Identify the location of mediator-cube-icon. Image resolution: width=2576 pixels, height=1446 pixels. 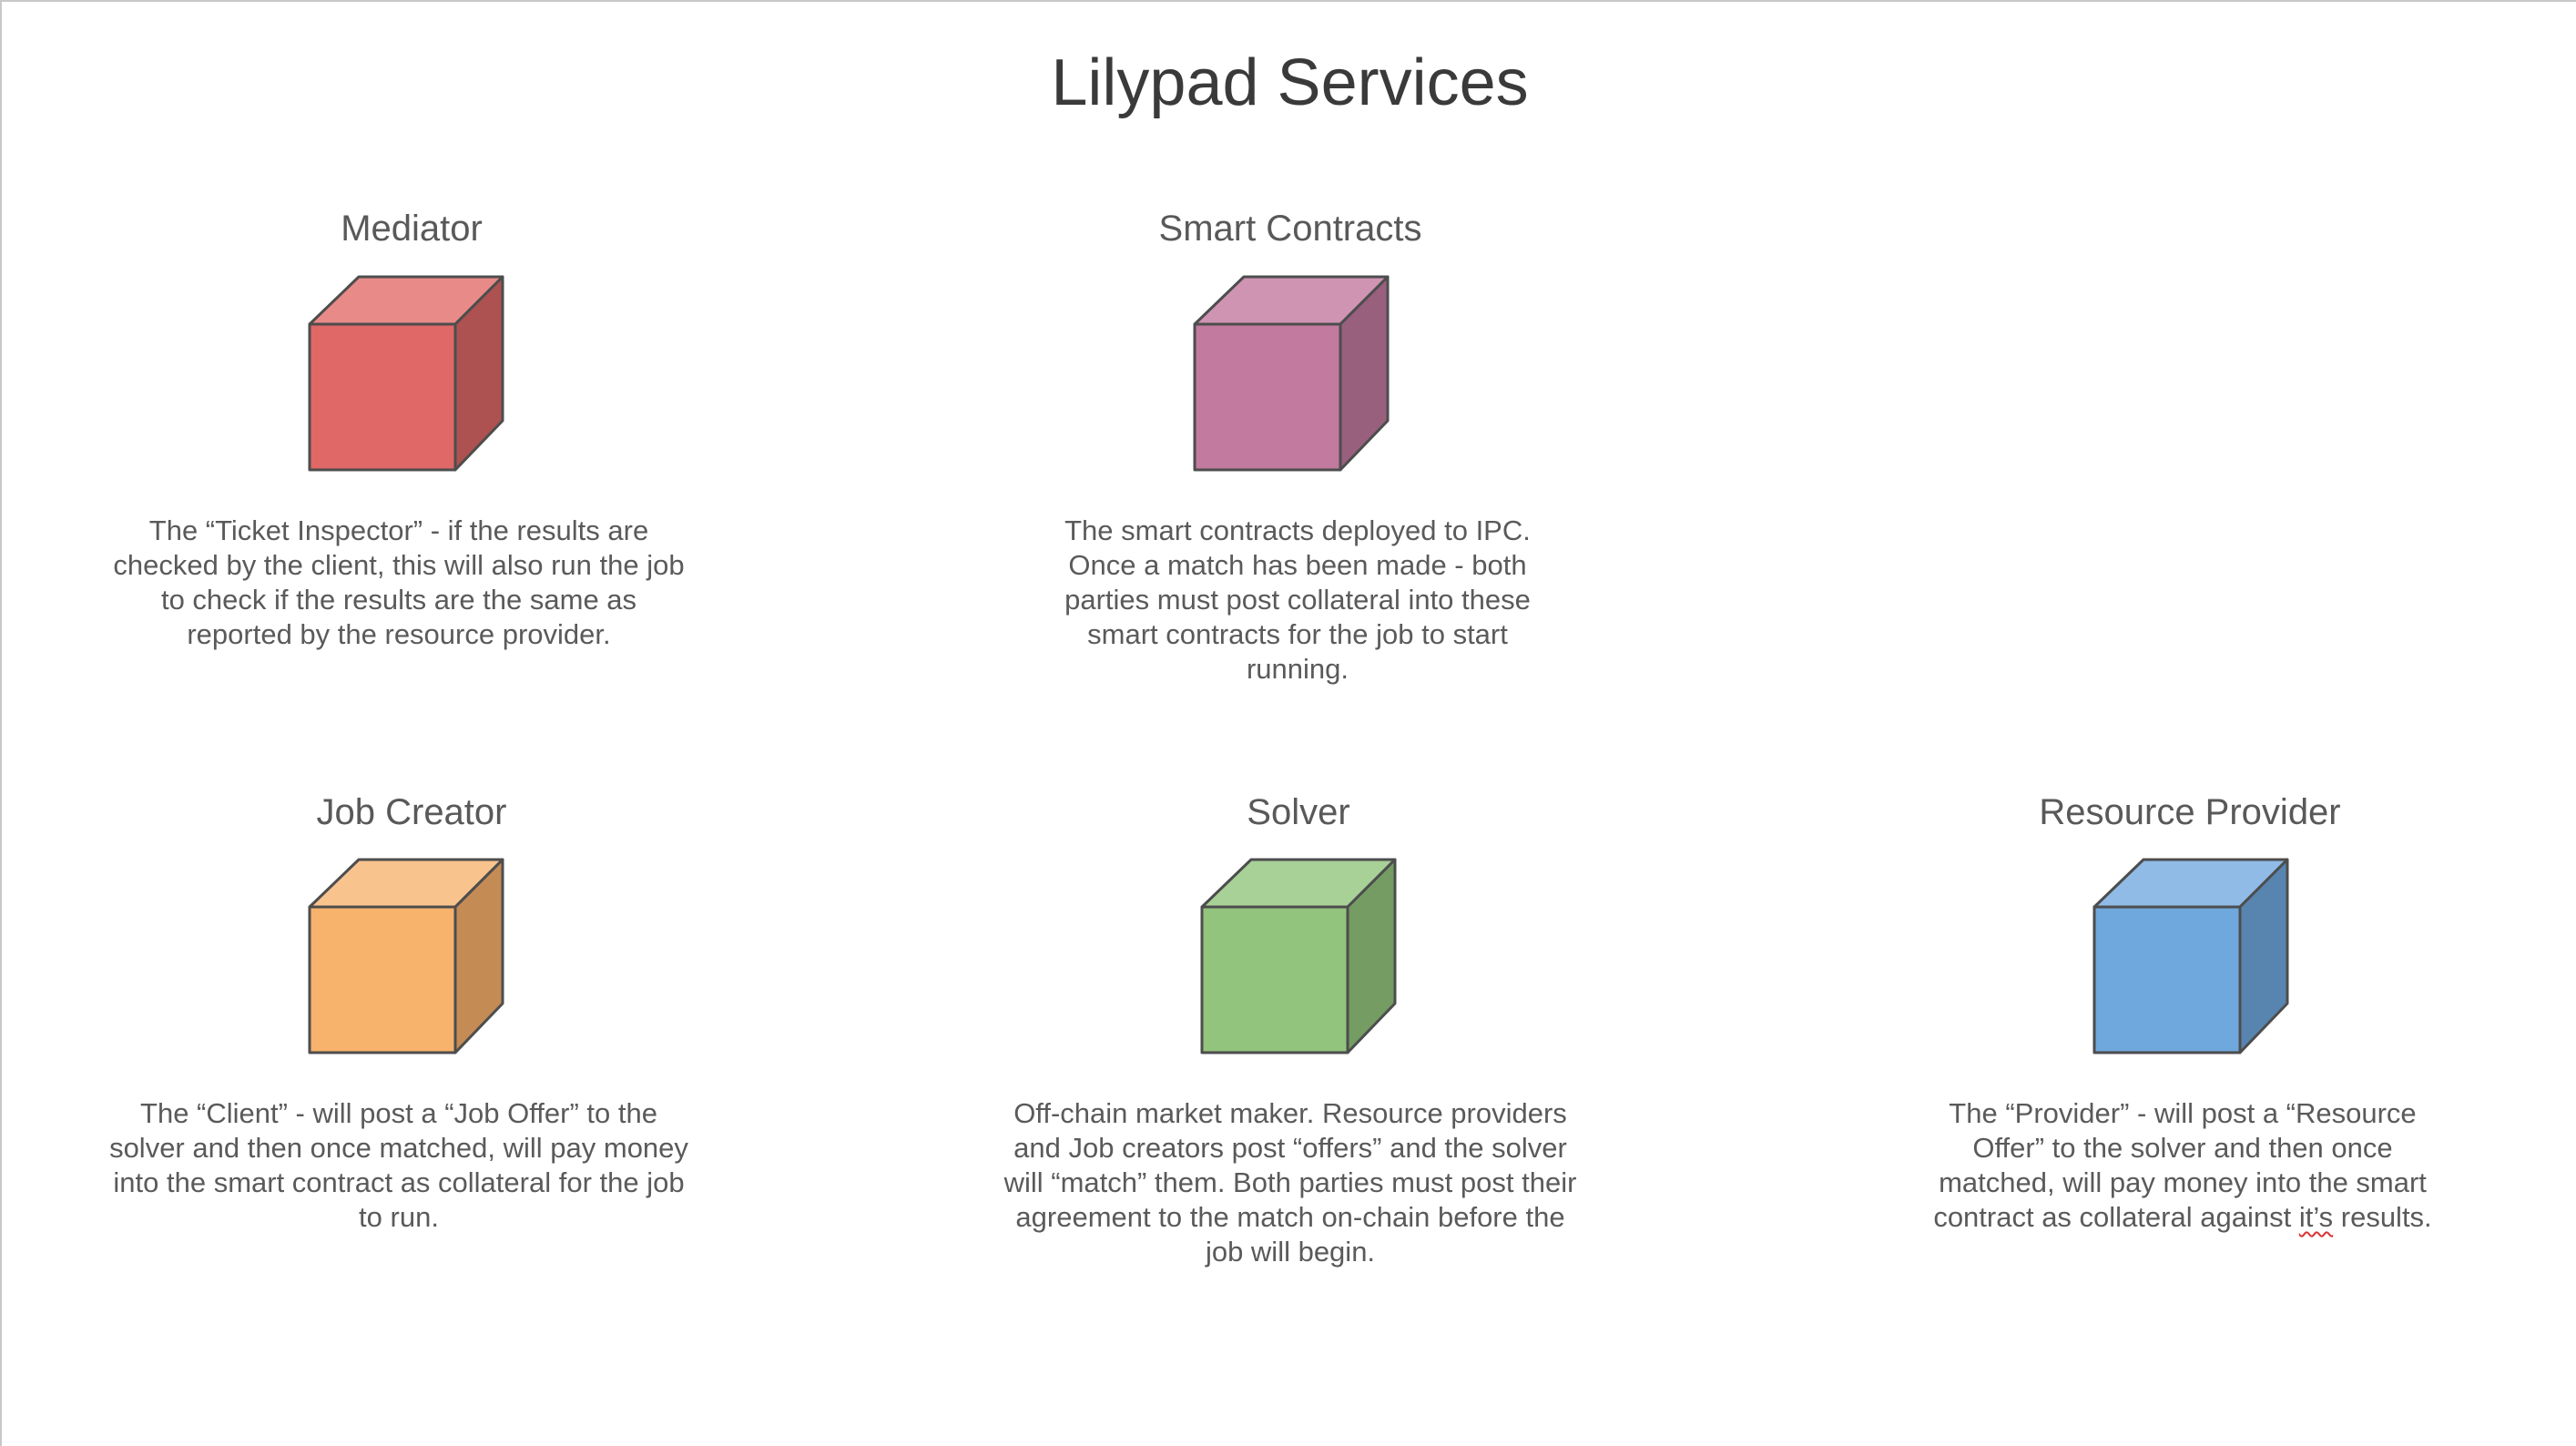
(406, 373).